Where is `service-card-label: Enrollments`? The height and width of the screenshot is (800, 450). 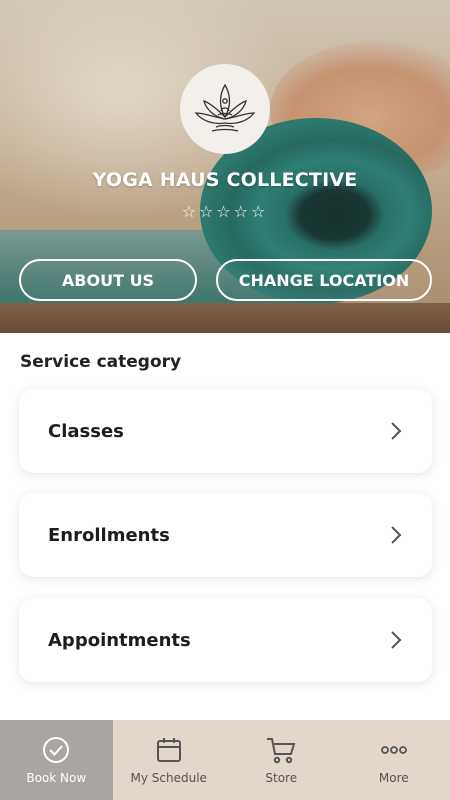
service-card-label: Enrollments is located at coordinates (109, 535).